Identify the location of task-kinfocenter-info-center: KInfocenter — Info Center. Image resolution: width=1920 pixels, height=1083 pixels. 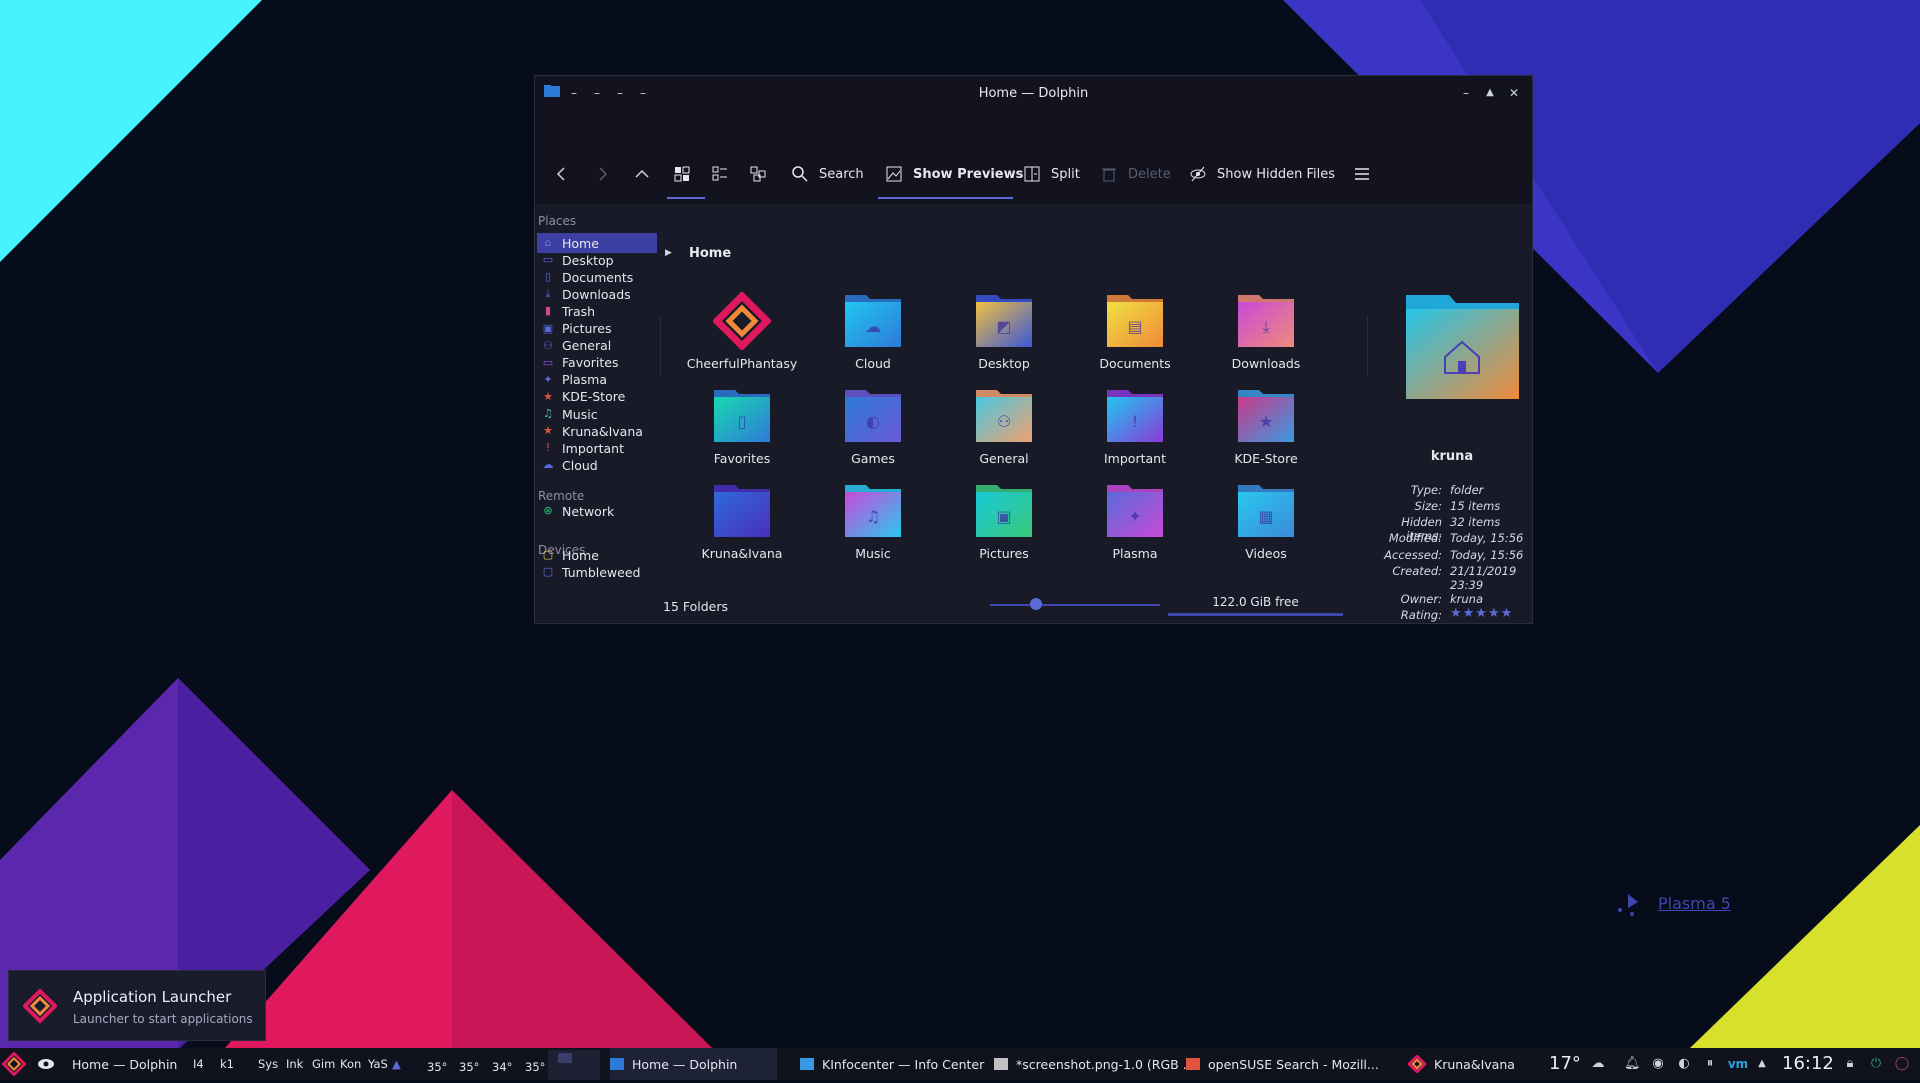
(892, 1064).